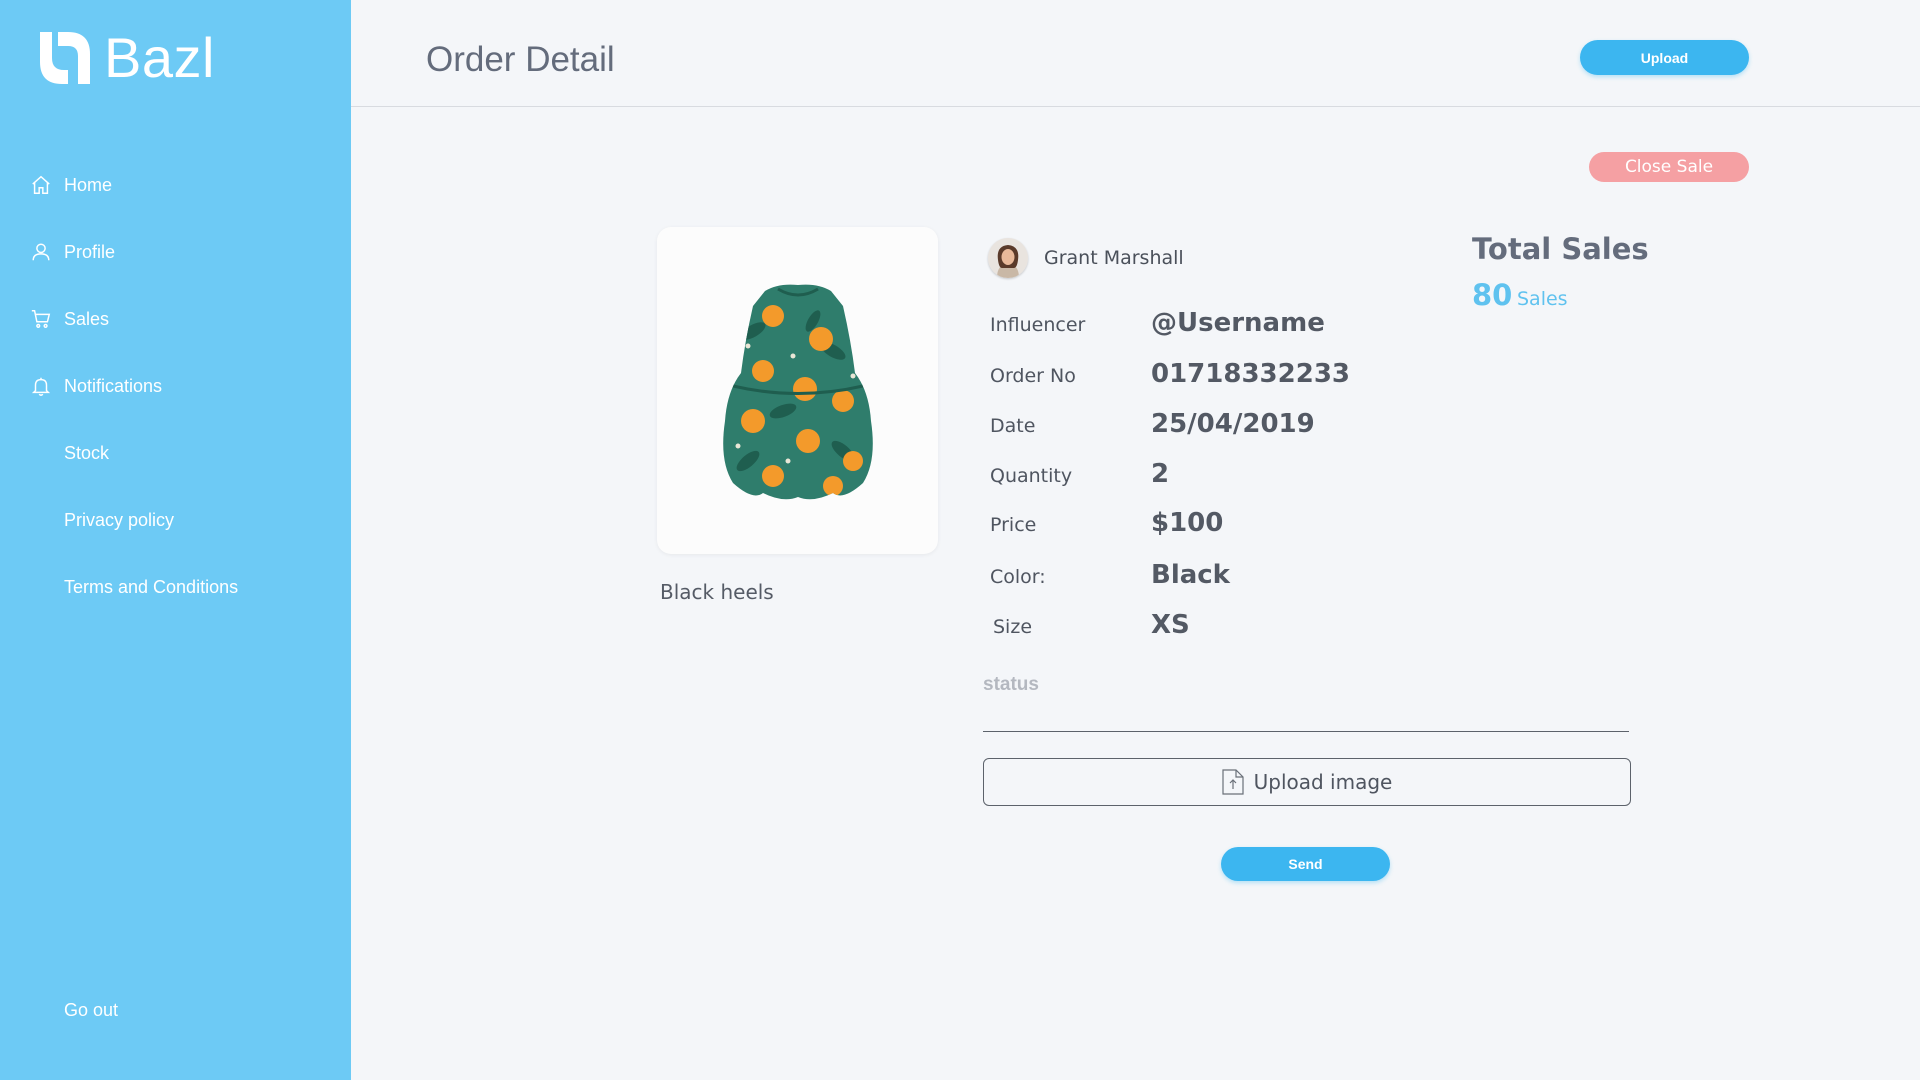 The width and height of the screenshot is (1920, 1080). I want to click on product-name: Black heels, so click(717, 592).